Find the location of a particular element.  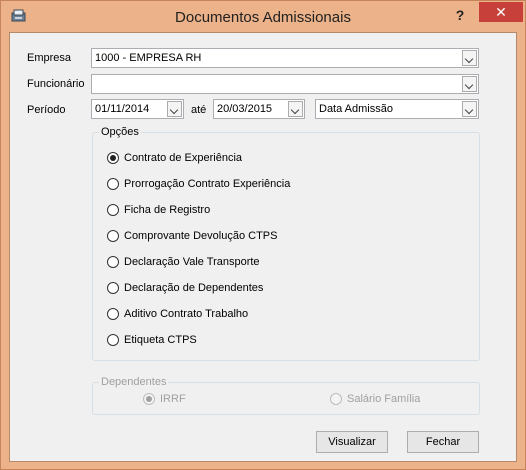

periodo-end-value: 20/03/2015 is located at coordinates (245, 109).